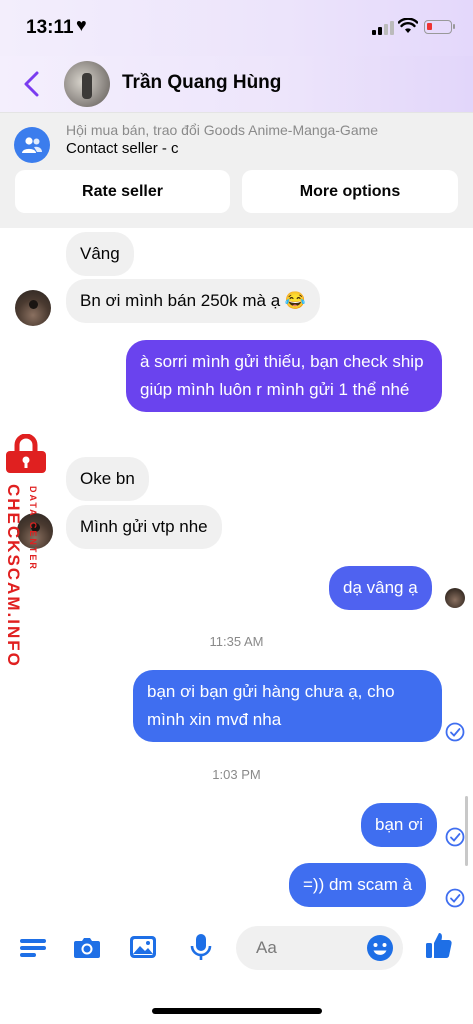  What do you see at coordinates (236, 948) in the screenshot?
I see `message-composer: Aa` at bounding box center [236, 948].